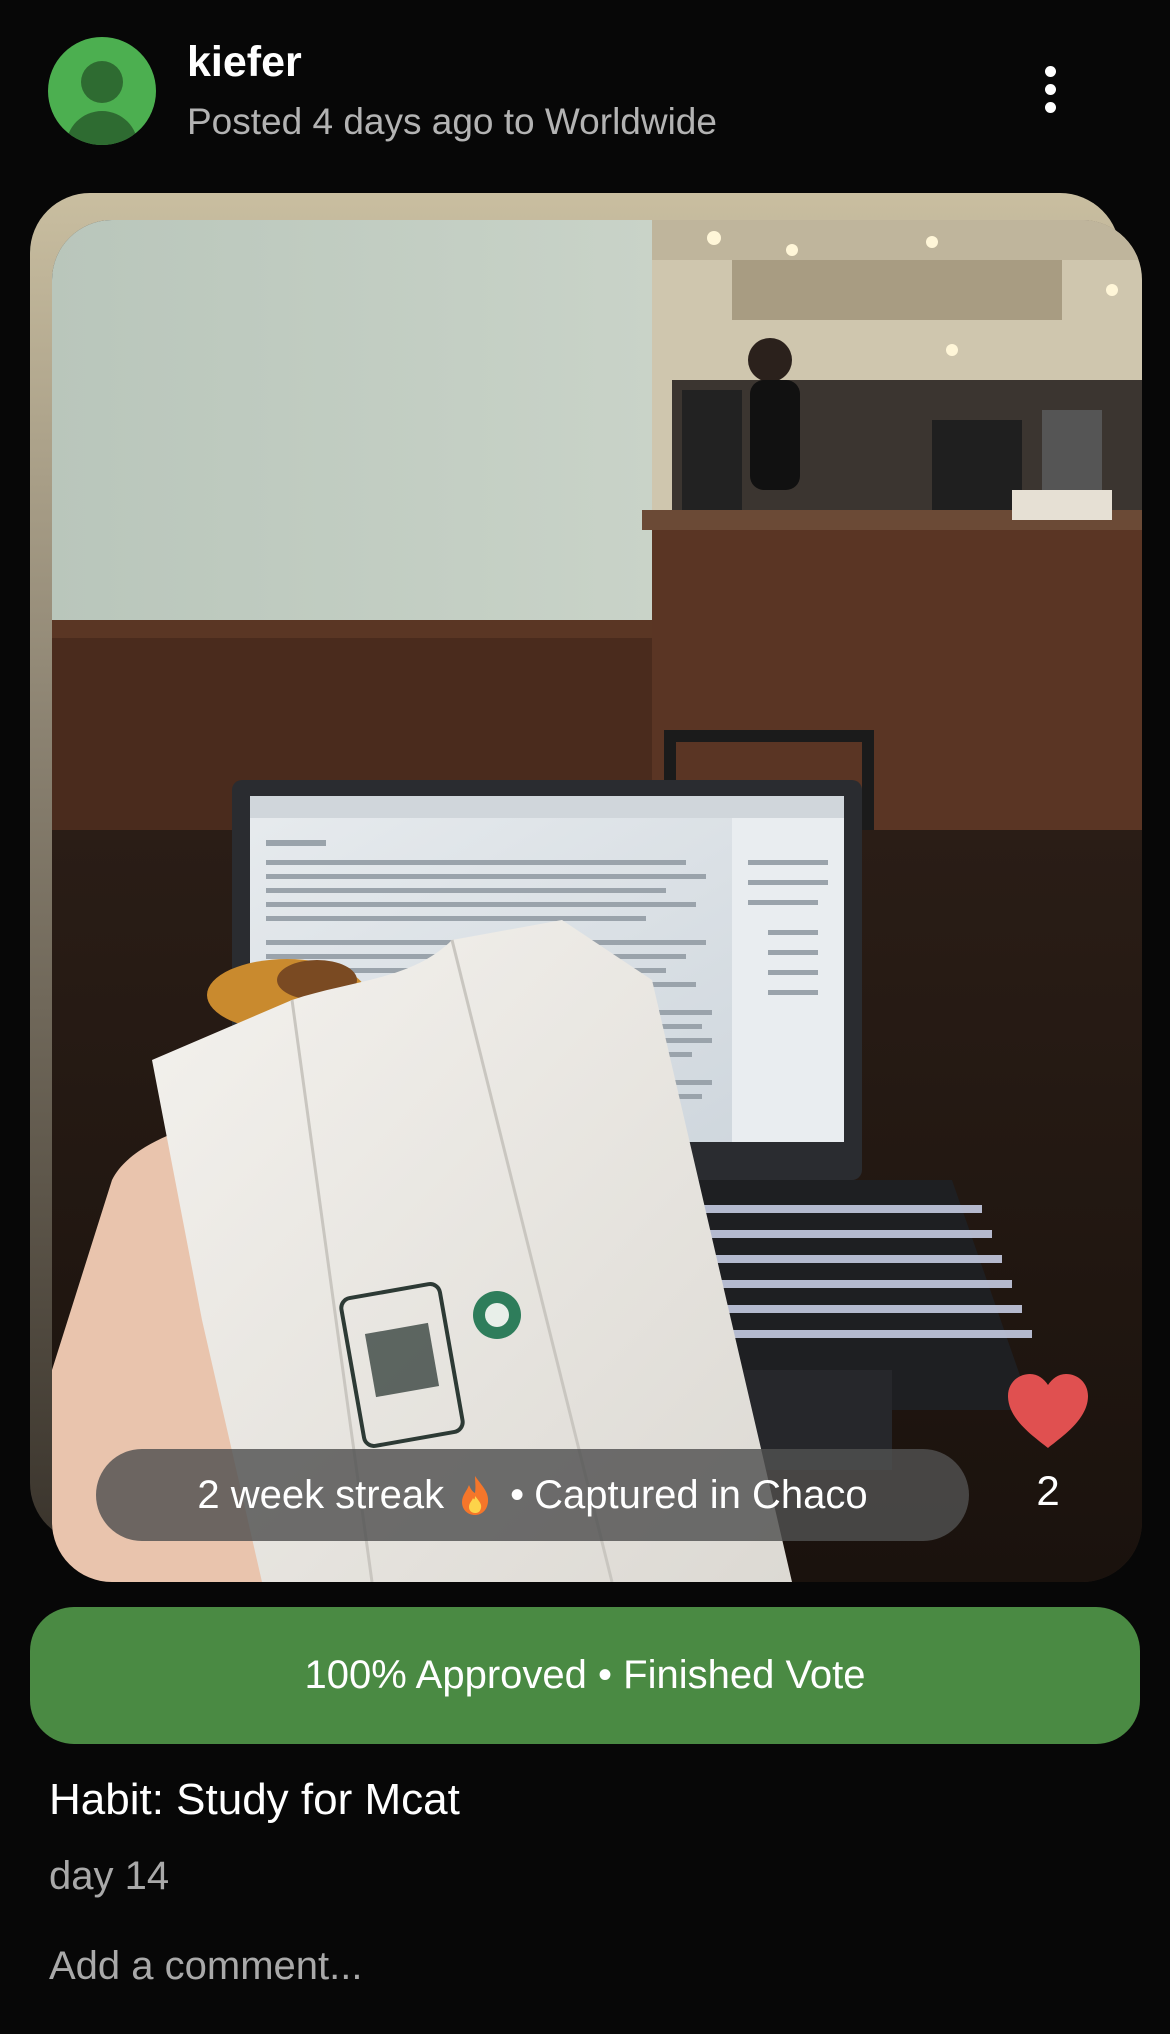 Image resolution: width=1170 pixels, height=2034 pixels. I want to click on post-header: kiefer Posted 4 days ago to Worldwide, so click(585, 90).